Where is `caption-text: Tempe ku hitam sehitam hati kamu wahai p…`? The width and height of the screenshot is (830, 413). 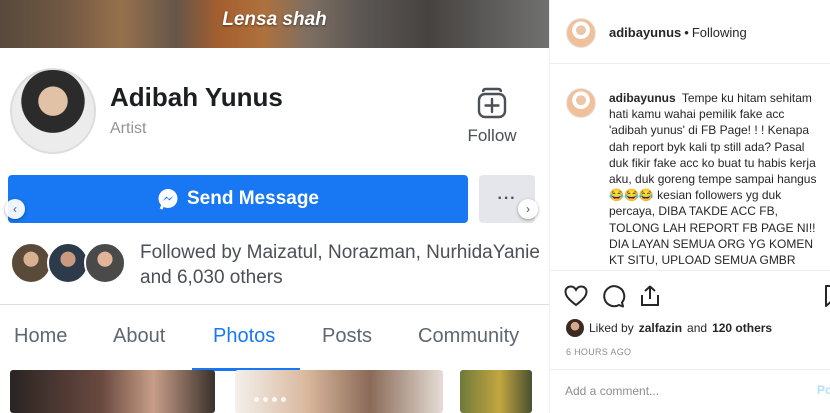 caption-text: Tempe ku hitam sehitam hati kamu wahai p… is located at coordinates (713, 179).